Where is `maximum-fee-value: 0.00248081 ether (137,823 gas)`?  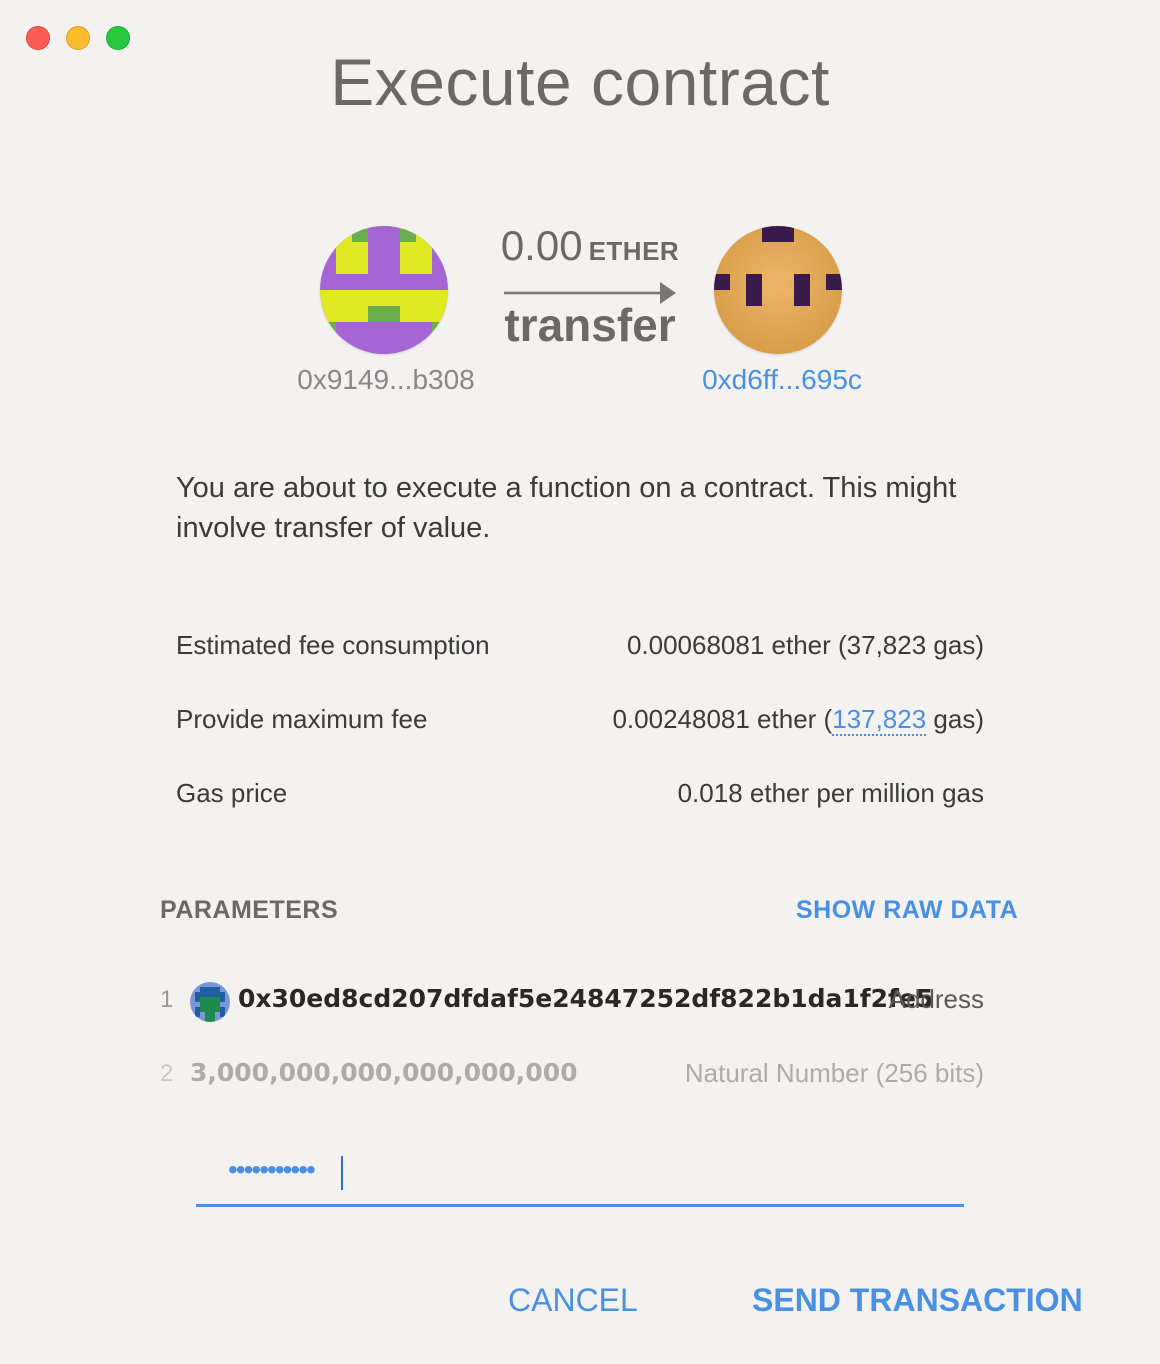
maximum-fee-value: 0.00248081 ether (137,823 gas) is located at coordinates (798, 720).